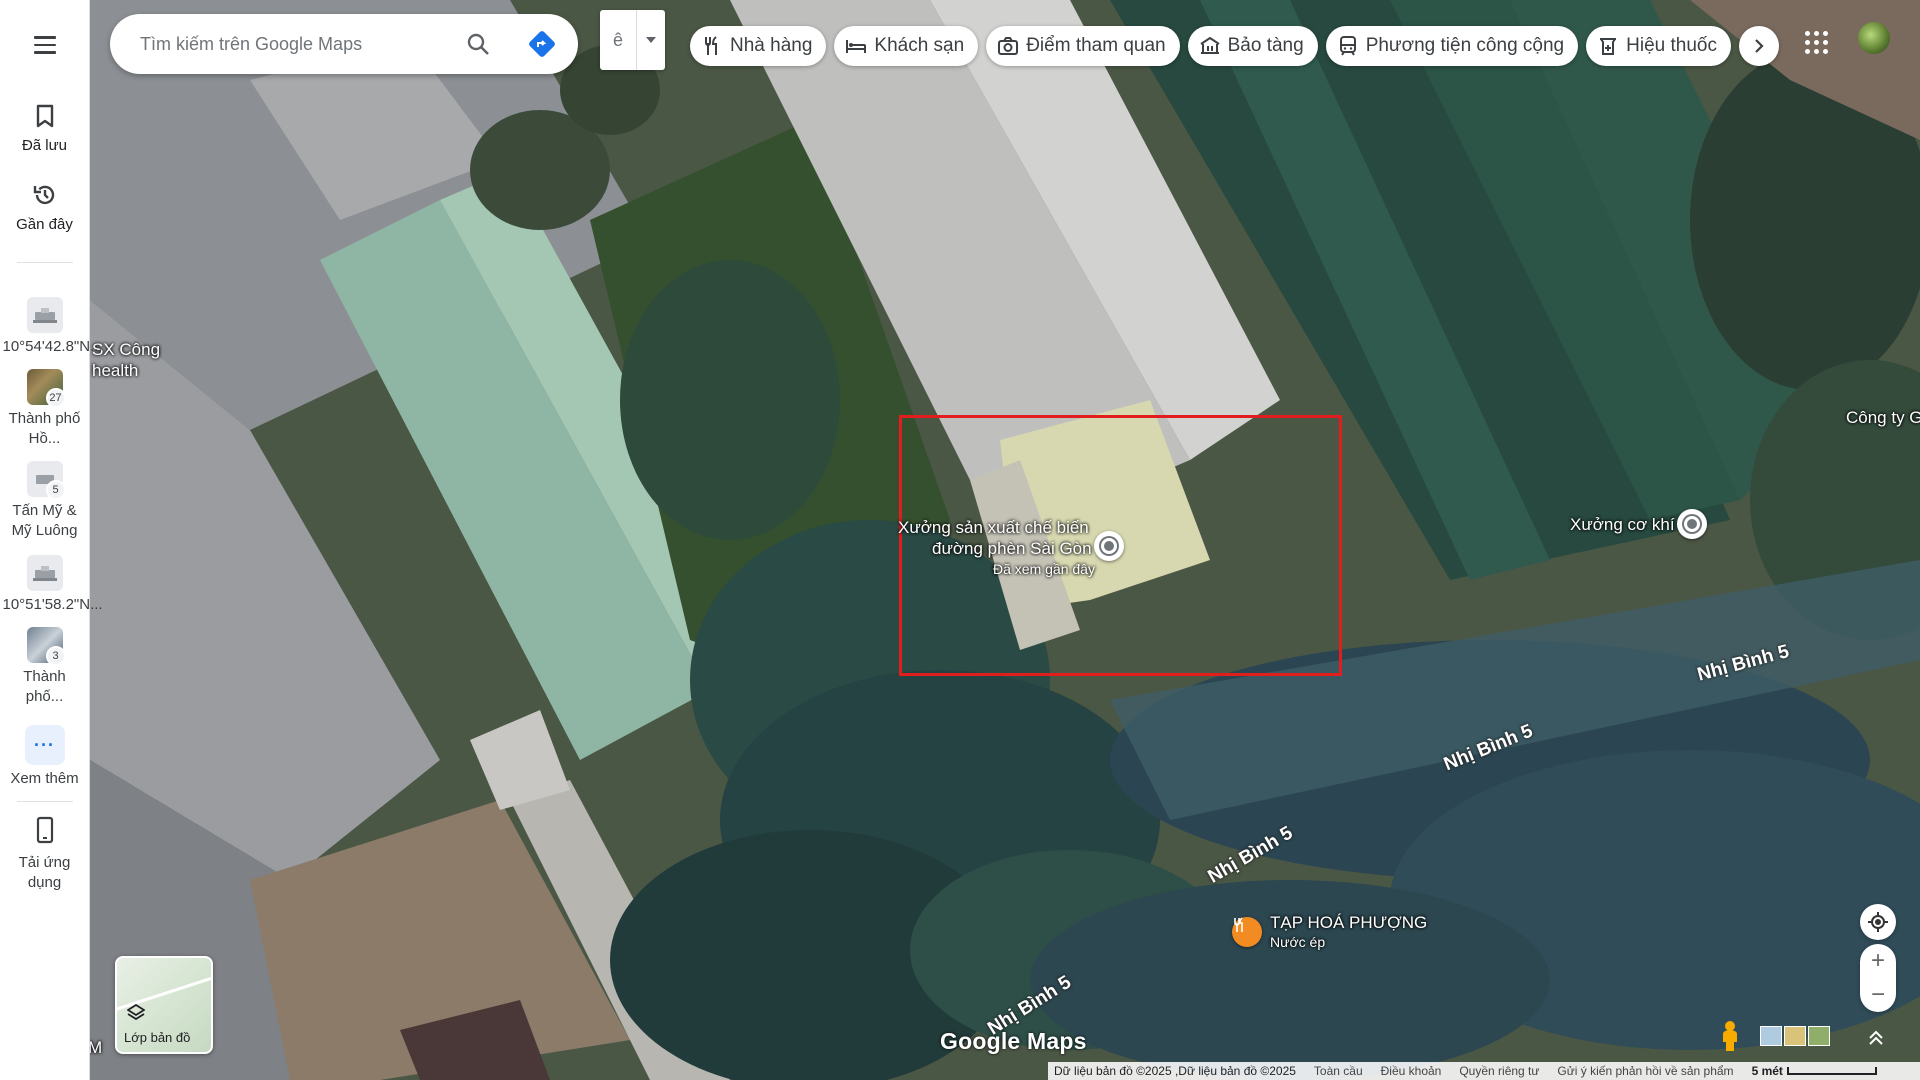 The image size is (1920, 1080). I want to click on history-icon, so click(45, 195).